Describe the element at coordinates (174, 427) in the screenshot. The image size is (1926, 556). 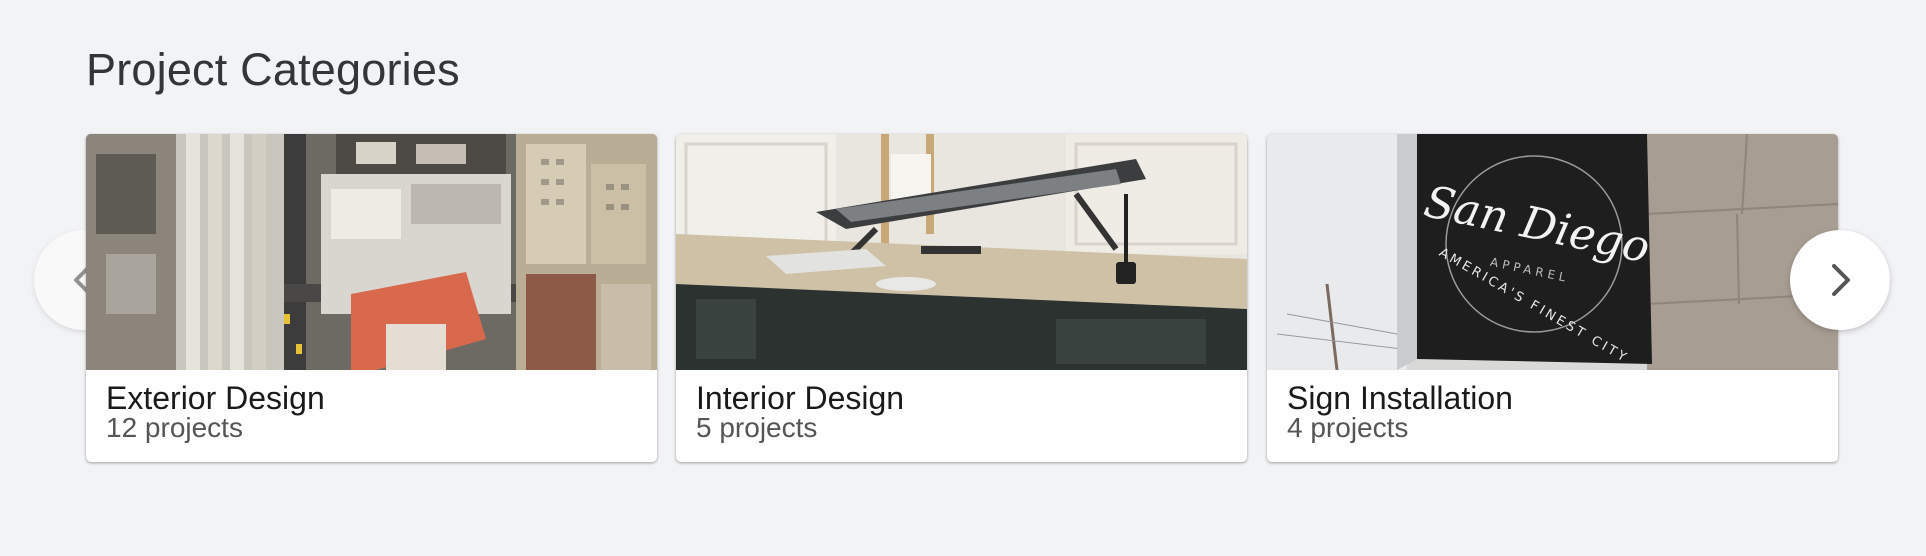
I see `card-project-count: 12 projects` at that location.